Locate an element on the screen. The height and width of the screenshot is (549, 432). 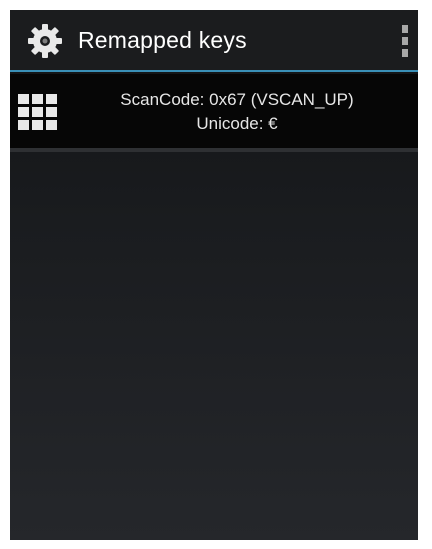
unicode-label: Unicode: € is located at coordinates (237, 123).